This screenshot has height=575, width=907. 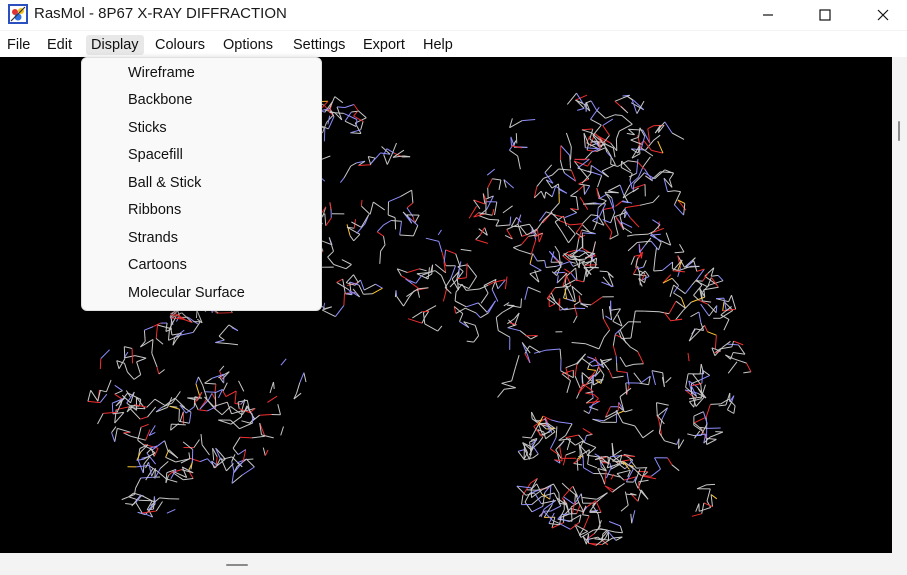 What do you see at coordinates (237, 565) in the screenshot?
I see `horizontal-scroll-thumb` at bounding box center [237, 565].